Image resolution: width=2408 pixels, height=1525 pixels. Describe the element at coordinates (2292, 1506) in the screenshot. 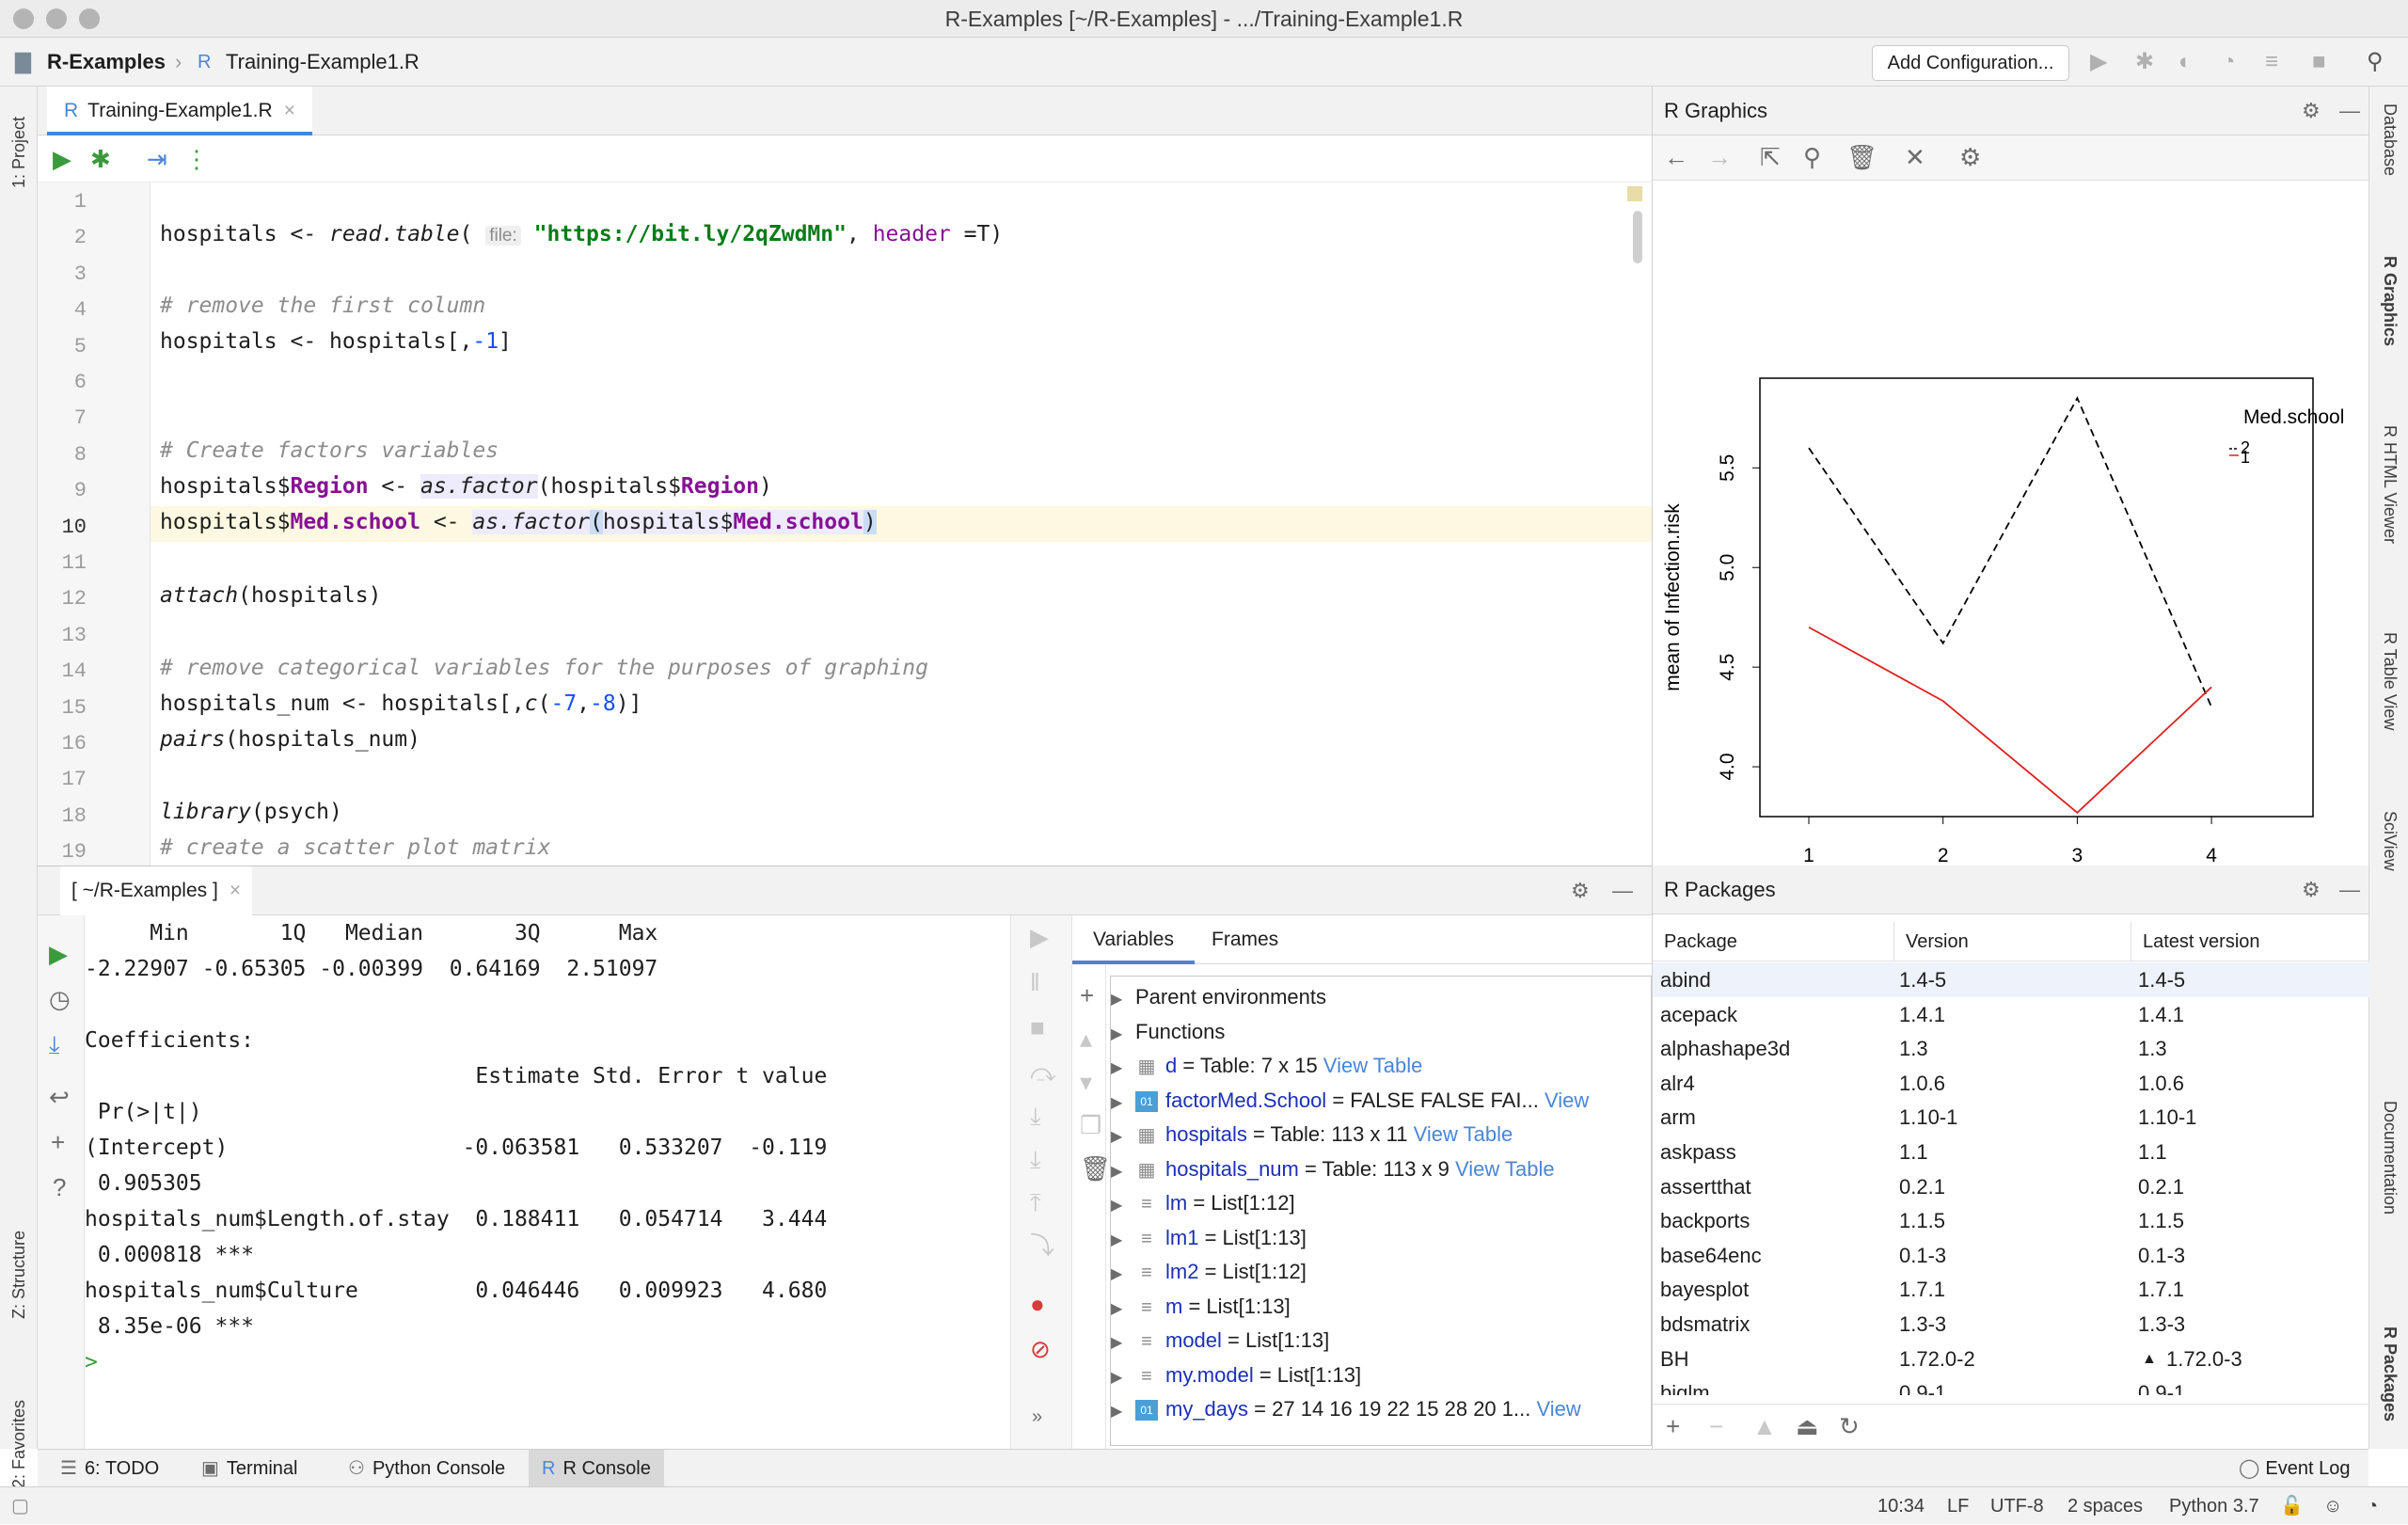

I see `lock-icon: 🔓` at that location.